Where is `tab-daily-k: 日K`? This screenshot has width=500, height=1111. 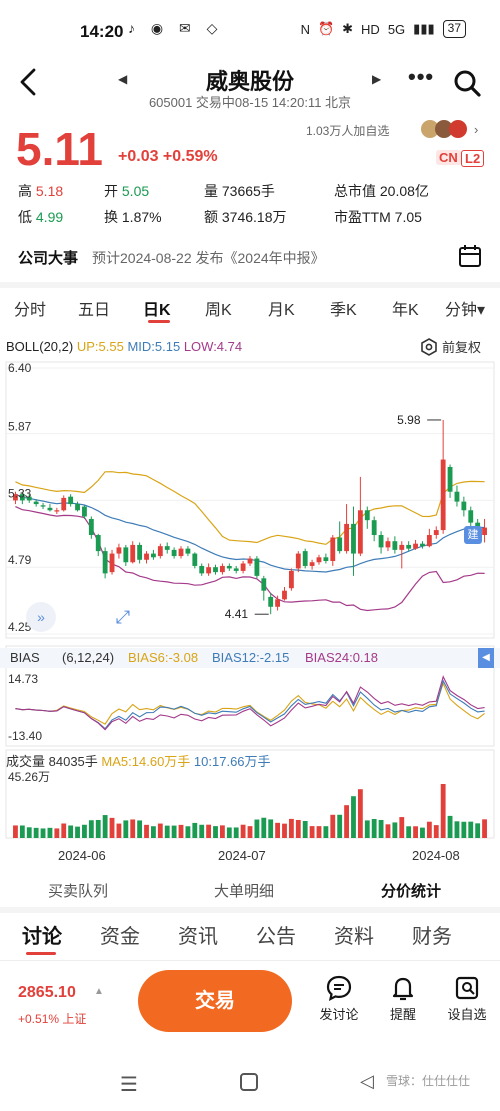 tab-daily-k: 日K is located at coordinates (157, 308).